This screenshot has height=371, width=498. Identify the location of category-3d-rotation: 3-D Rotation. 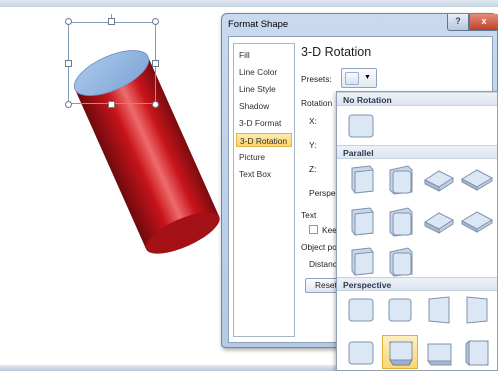
(264, 140).